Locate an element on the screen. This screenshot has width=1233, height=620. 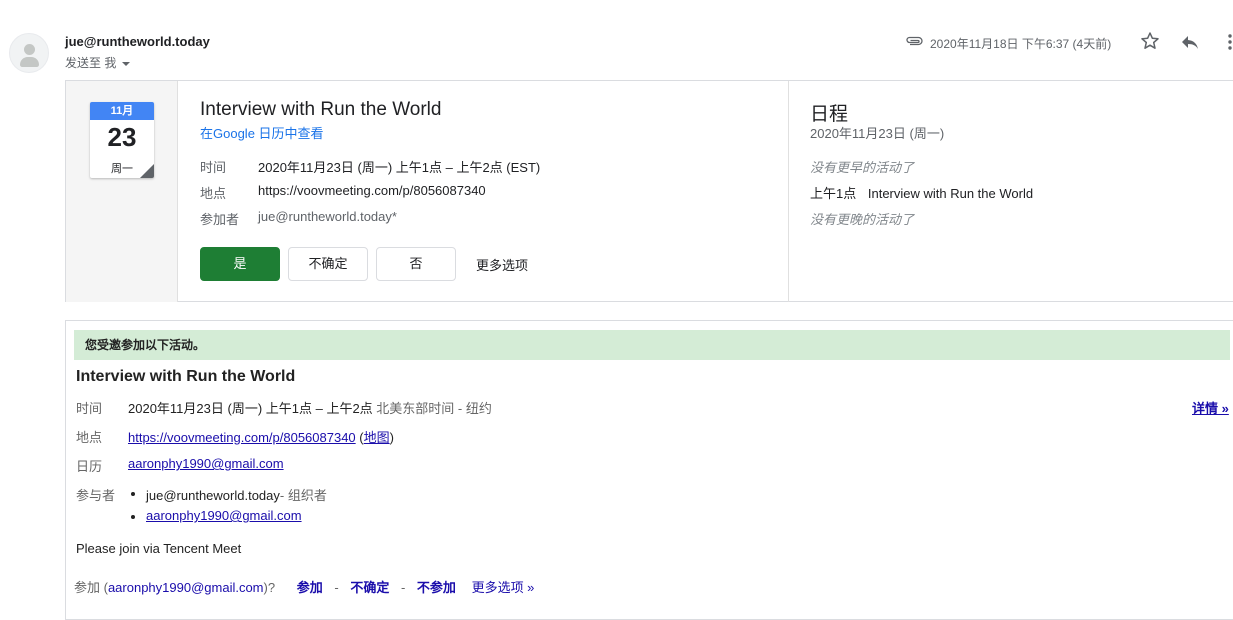
schedule-title: 日程 is located at coordinates (829, 114).